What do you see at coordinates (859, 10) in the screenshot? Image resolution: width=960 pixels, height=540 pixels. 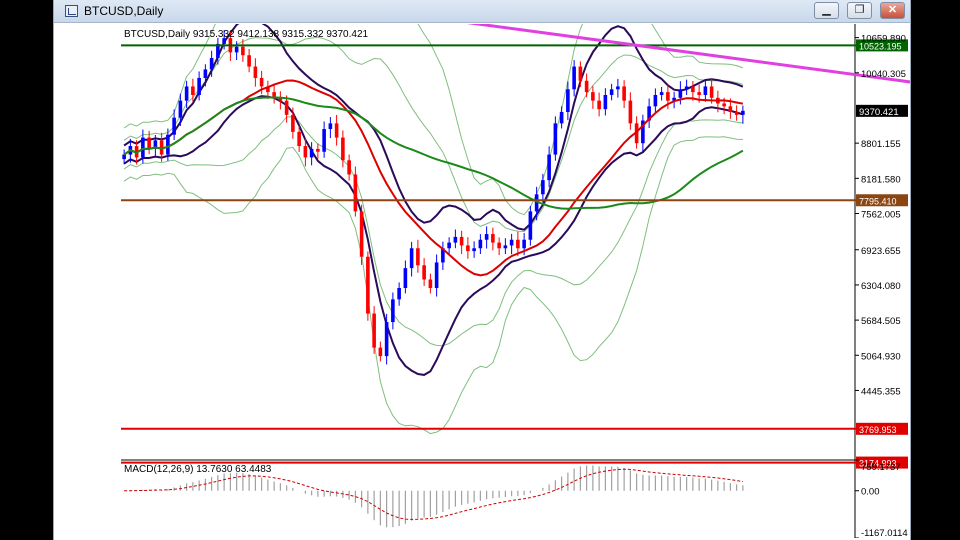 I see `restore-button: ❐` at bounding box center [859, 10].